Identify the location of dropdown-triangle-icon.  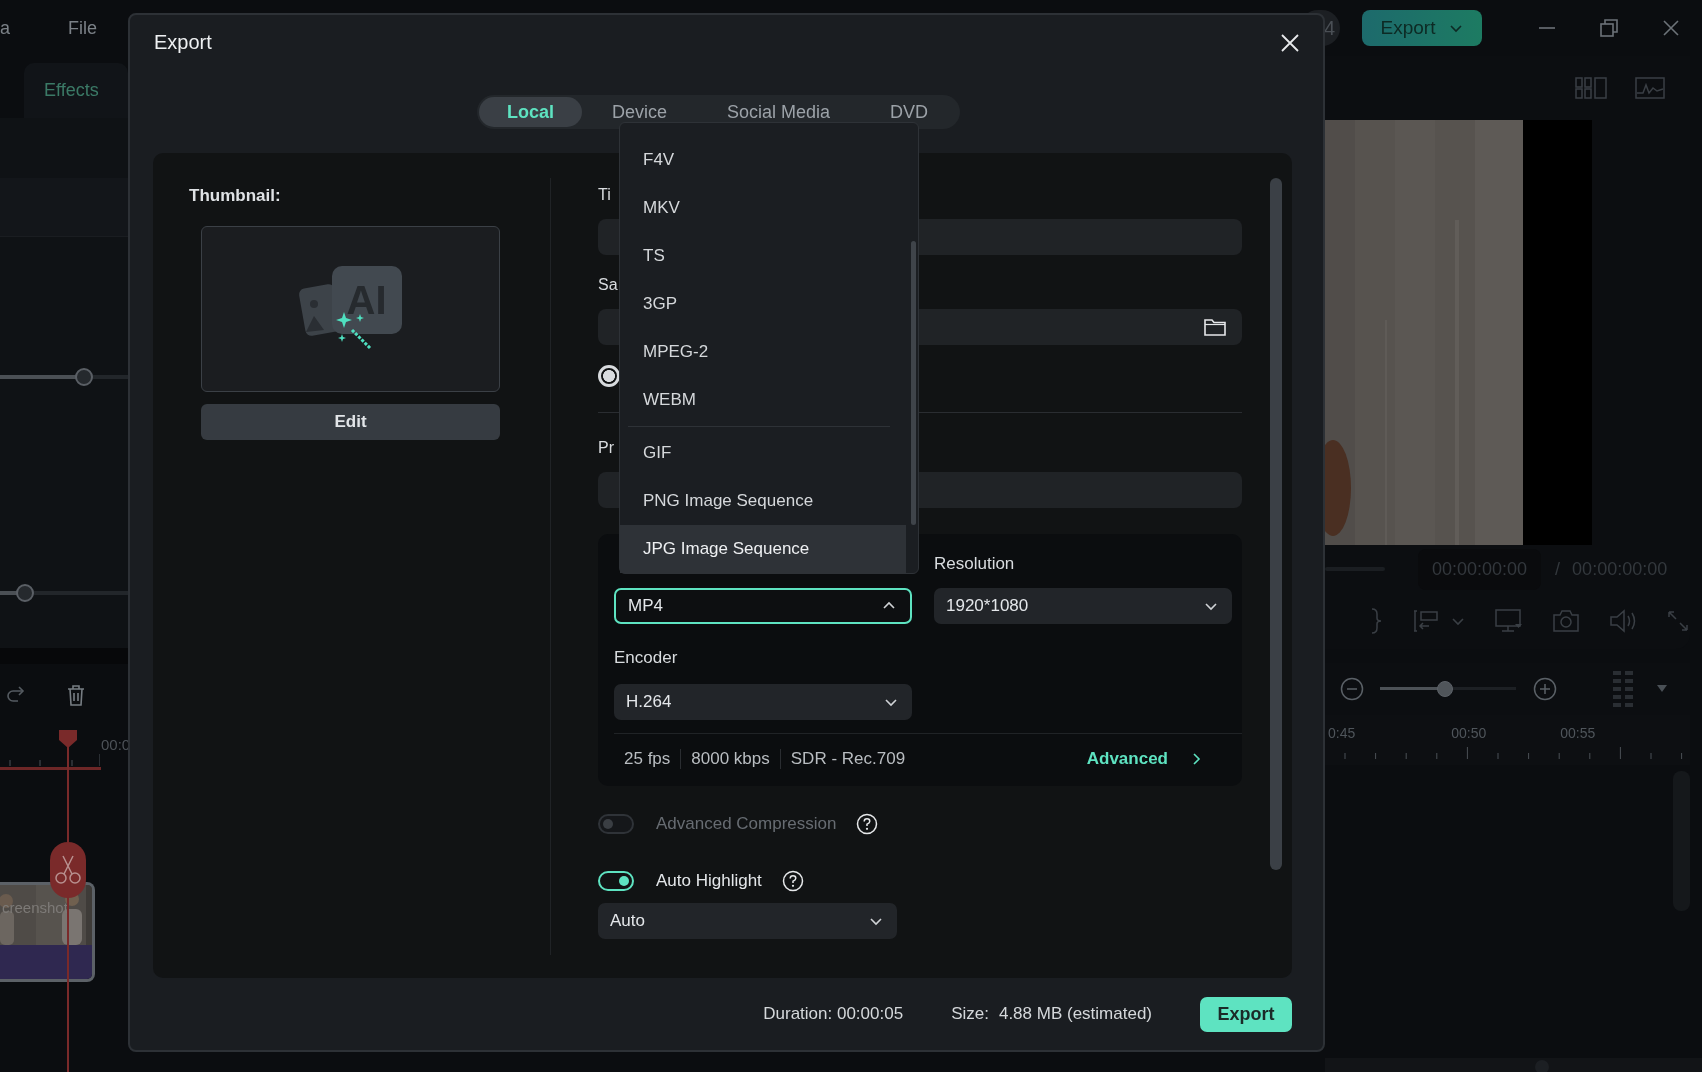
(1662, 689).